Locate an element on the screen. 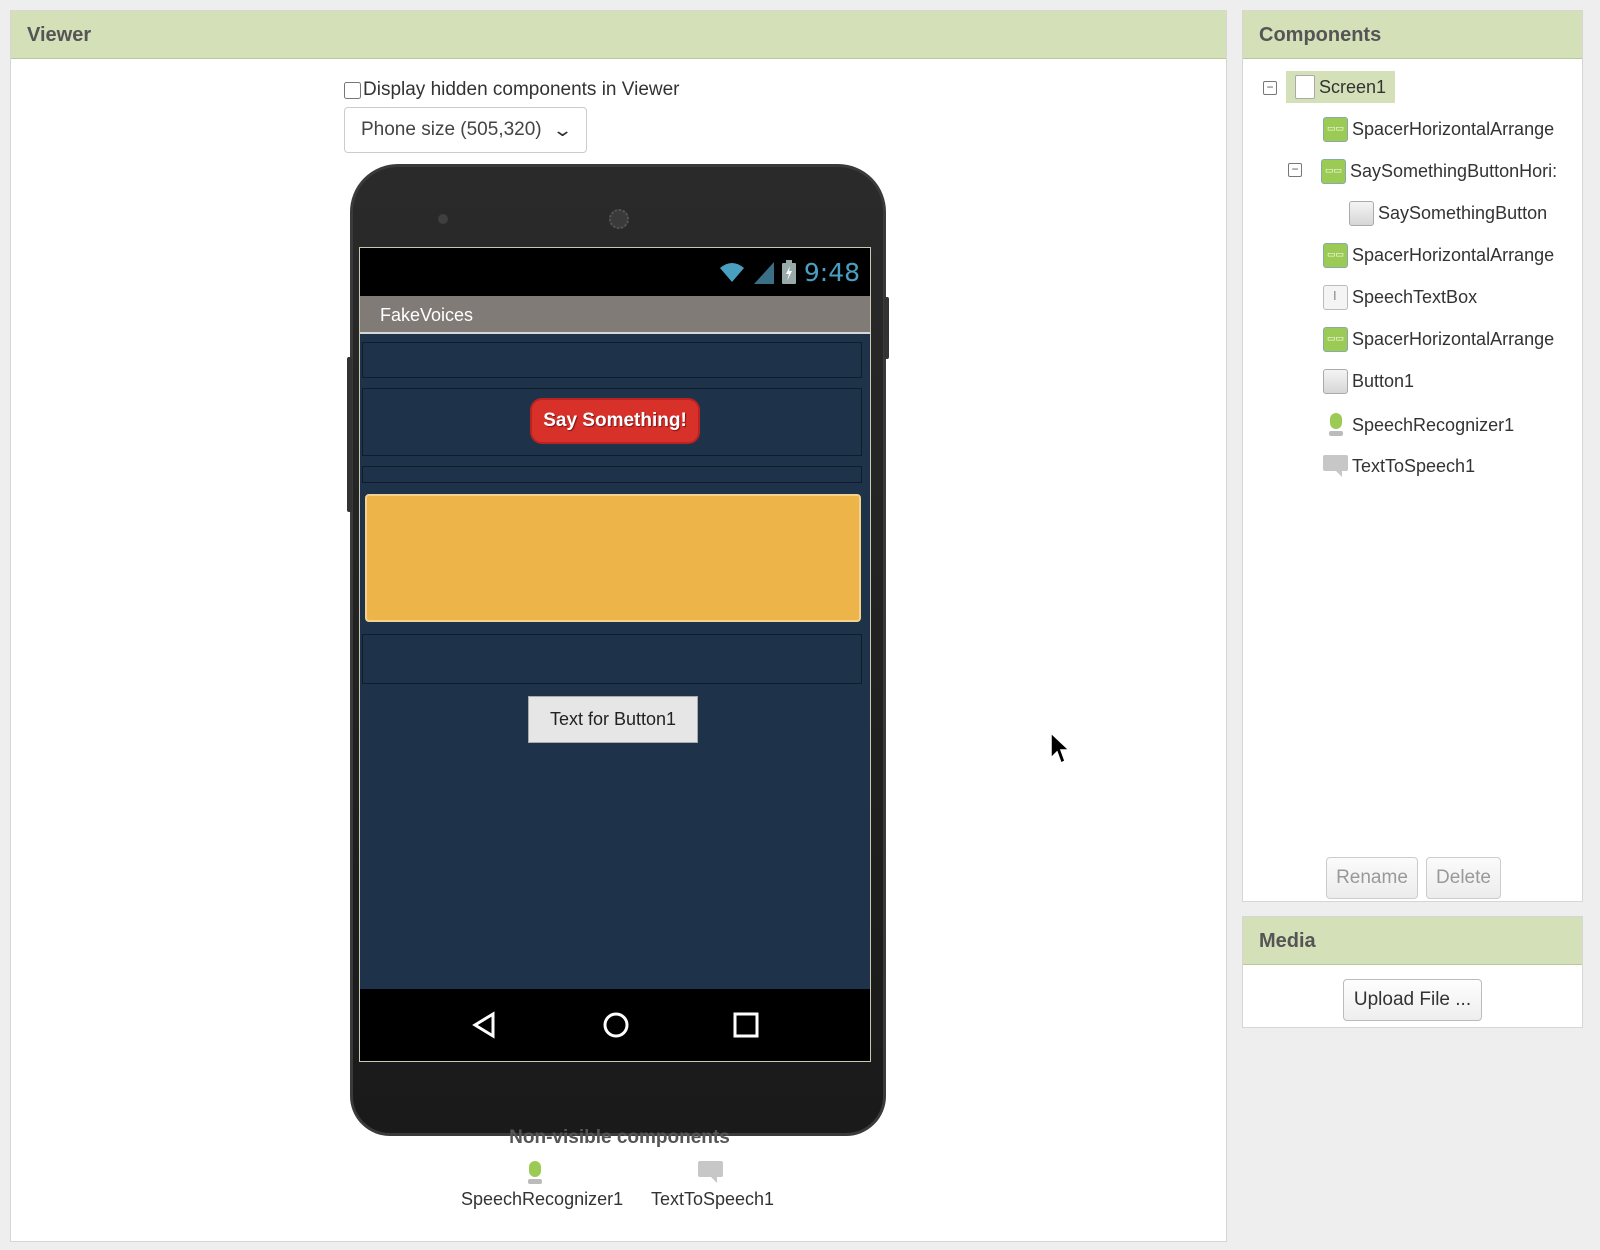 The width and height of the screenshot is (1600, 1250). phone-sensor-icon is located at coordinates (443, 219).